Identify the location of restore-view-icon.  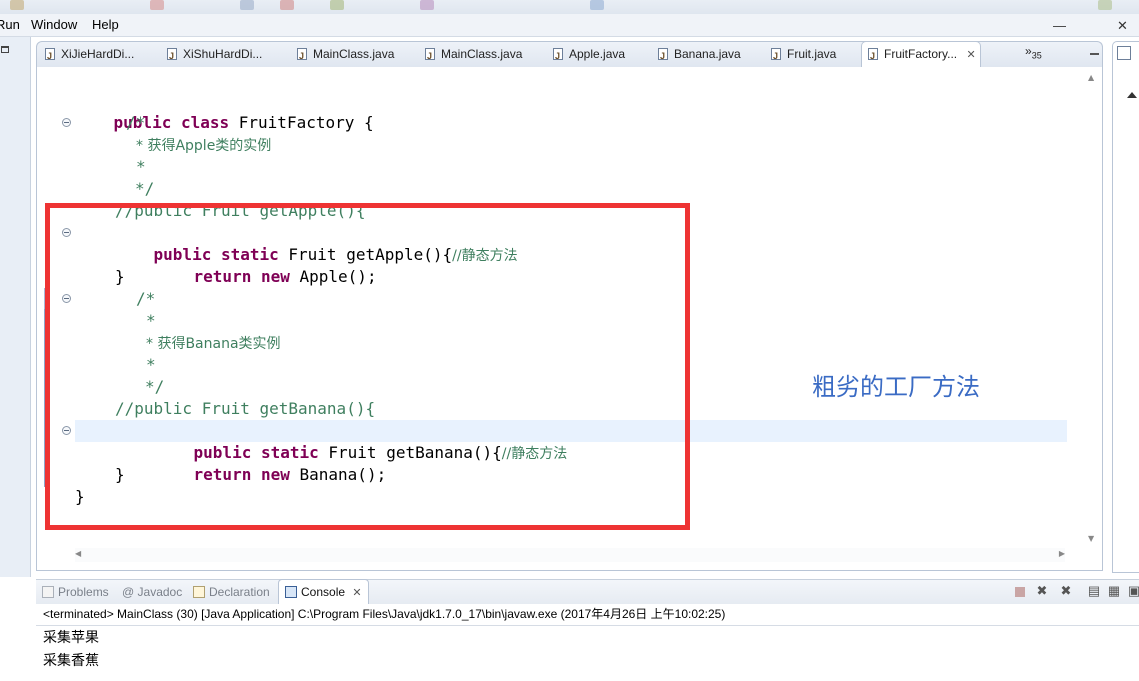
(5, 49).